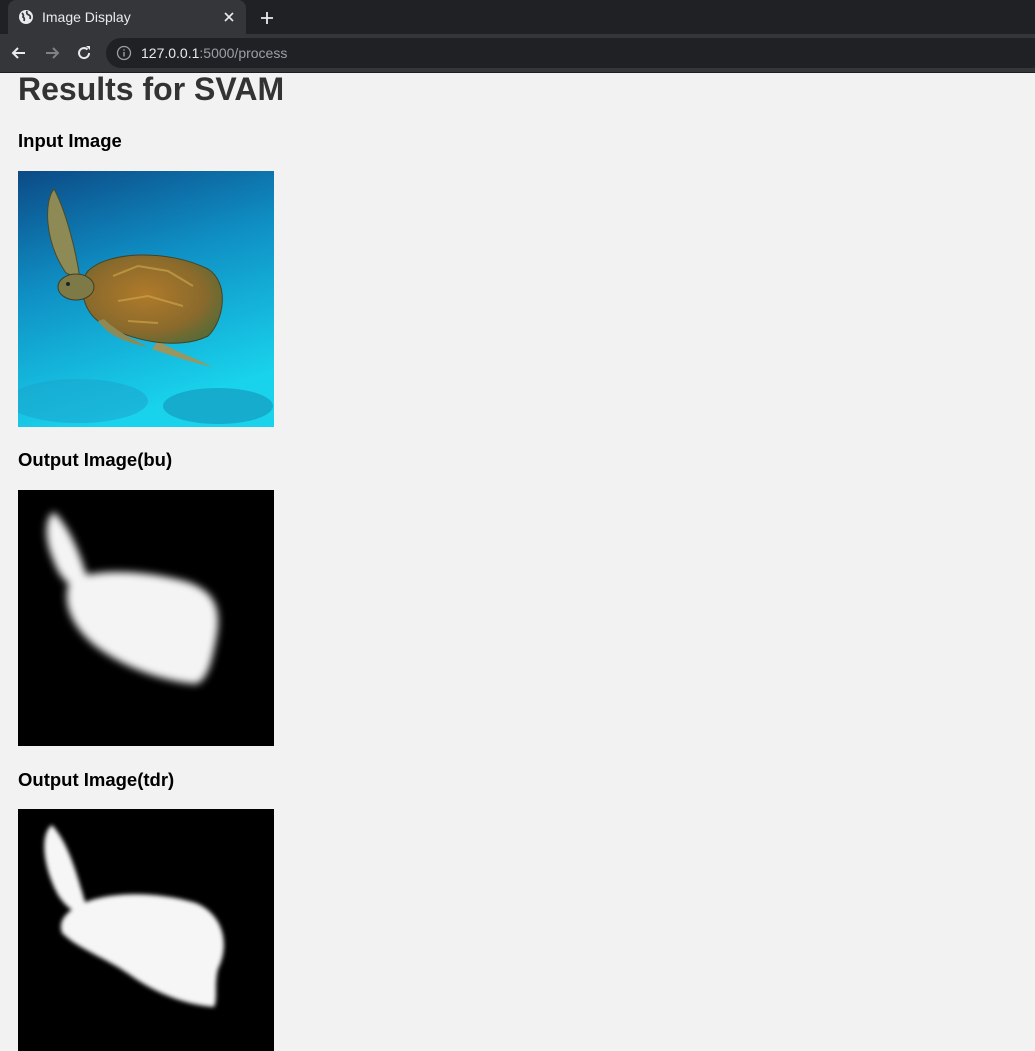 This screenshot has height=1051, width=1035. What do you see at coordinates (52, 53) in the screenshot?
I see `arrow-right-icon` at bounding box center [52, 53].